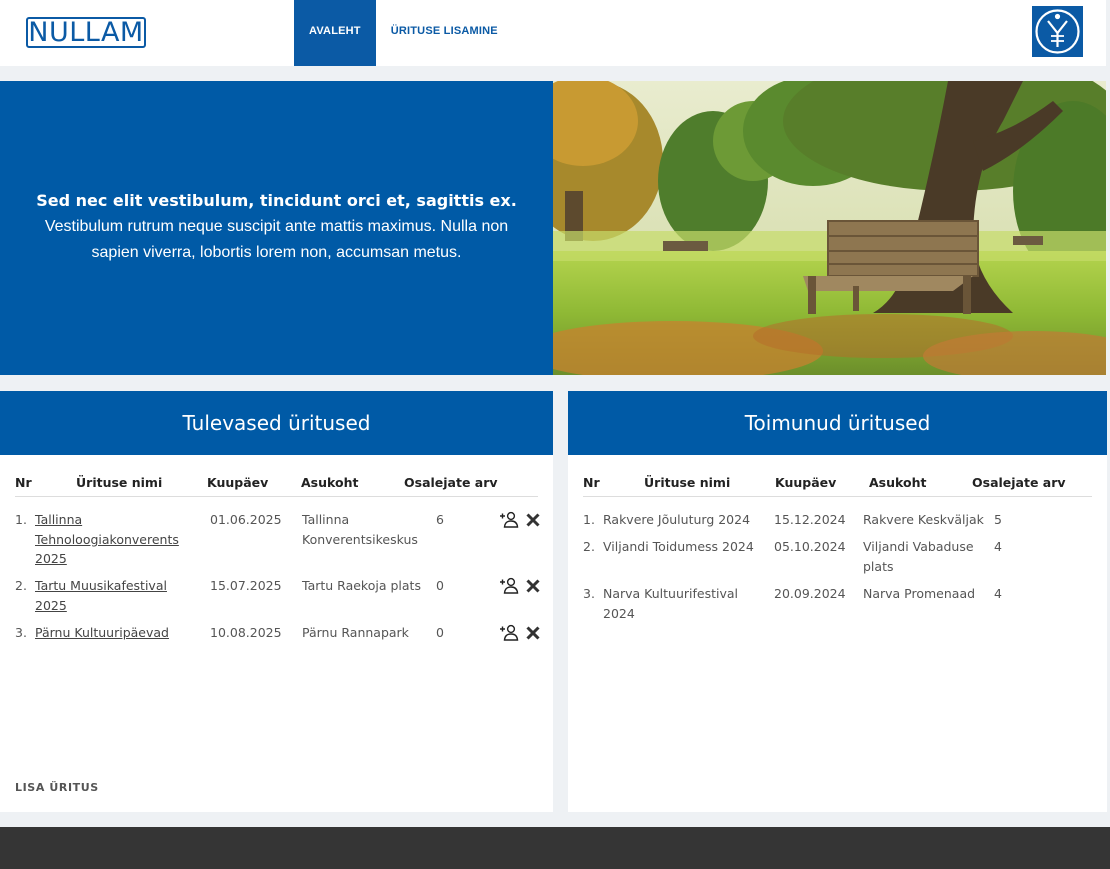  I want to click on row-name: Tallinna Tehnoloogiakonverents 2025, so click(115, 539).